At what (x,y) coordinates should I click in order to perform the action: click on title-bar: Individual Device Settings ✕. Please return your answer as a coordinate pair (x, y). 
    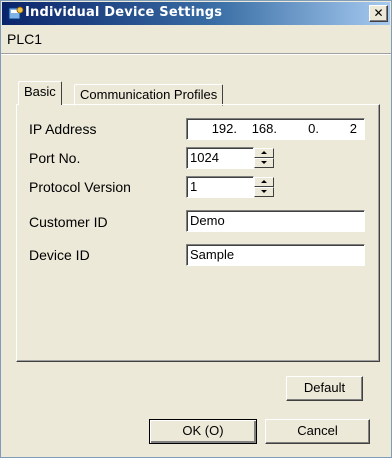
    Looking at the image, I should click on (196, 13).